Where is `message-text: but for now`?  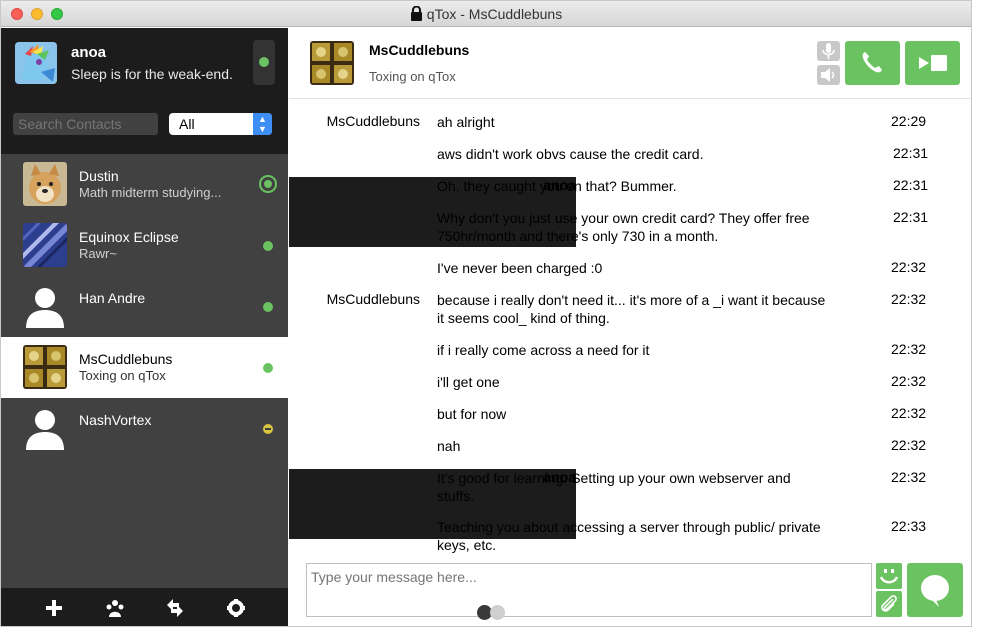
message-text: but for now is located at coordinates (472, 414).